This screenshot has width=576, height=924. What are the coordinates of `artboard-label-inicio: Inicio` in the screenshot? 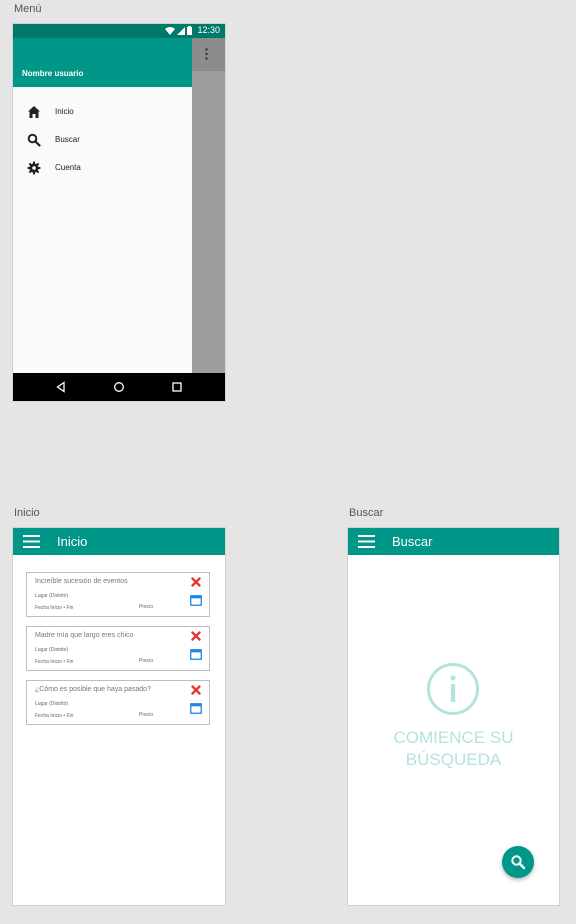 It's located at (27, 513).